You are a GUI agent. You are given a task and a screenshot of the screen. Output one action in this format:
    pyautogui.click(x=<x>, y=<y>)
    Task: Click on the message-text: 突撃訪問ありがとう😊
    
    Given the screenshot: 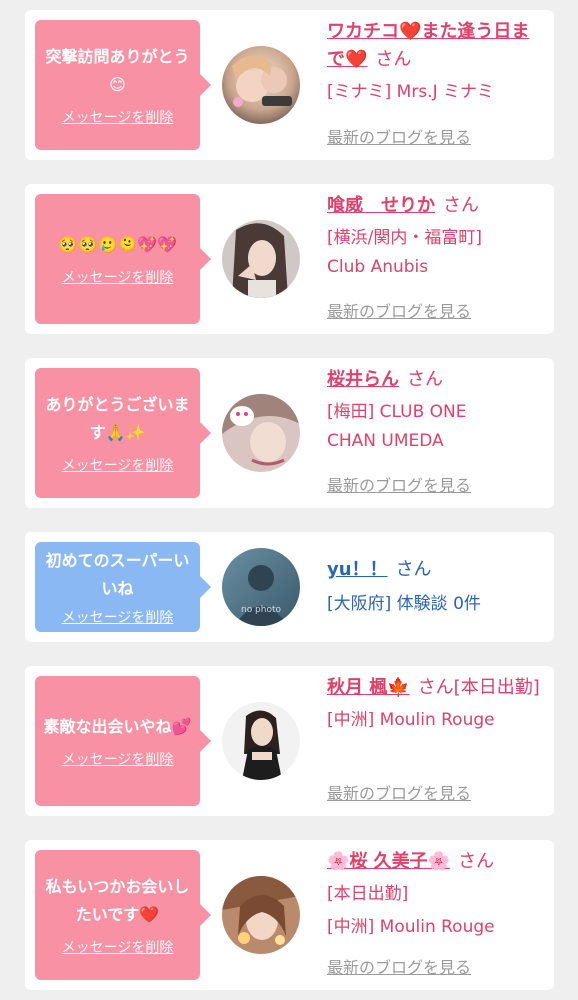 What is the action you would take?
    pyautogui.click(x=117, y=70)
    